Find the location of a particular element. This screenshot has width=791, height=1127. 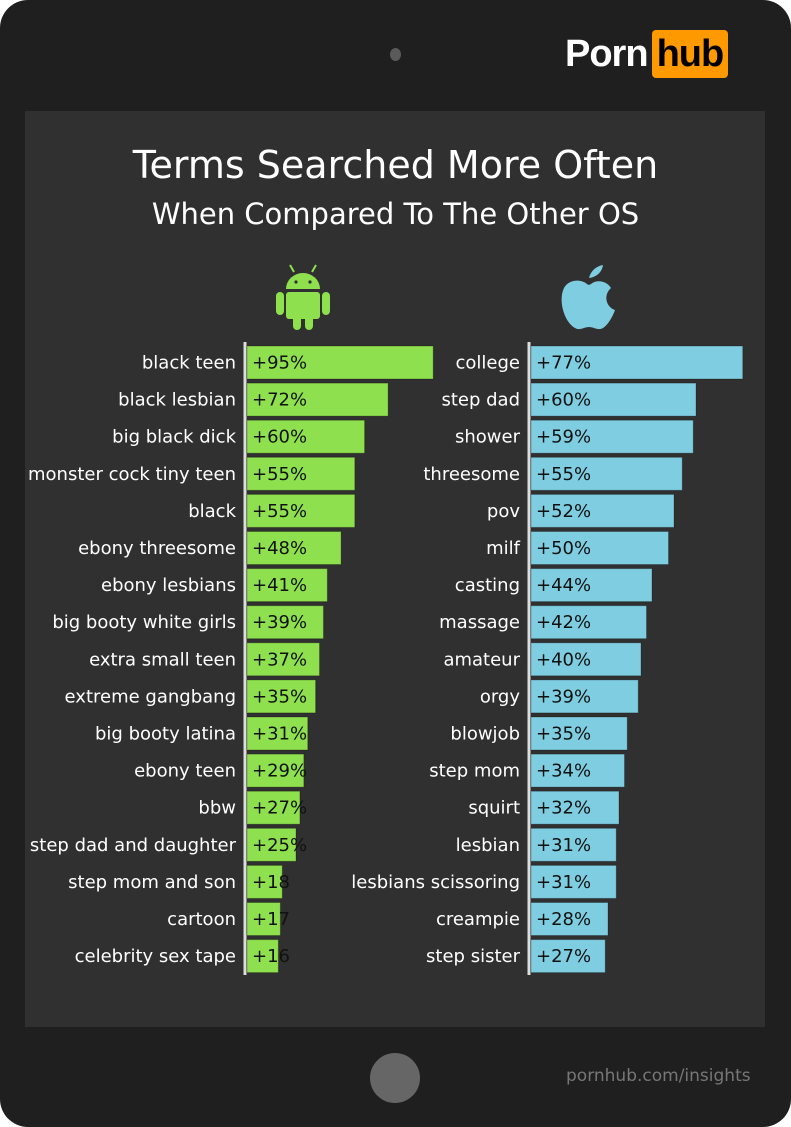

bar-value-label: +37% is located at coordinates (279, 659).